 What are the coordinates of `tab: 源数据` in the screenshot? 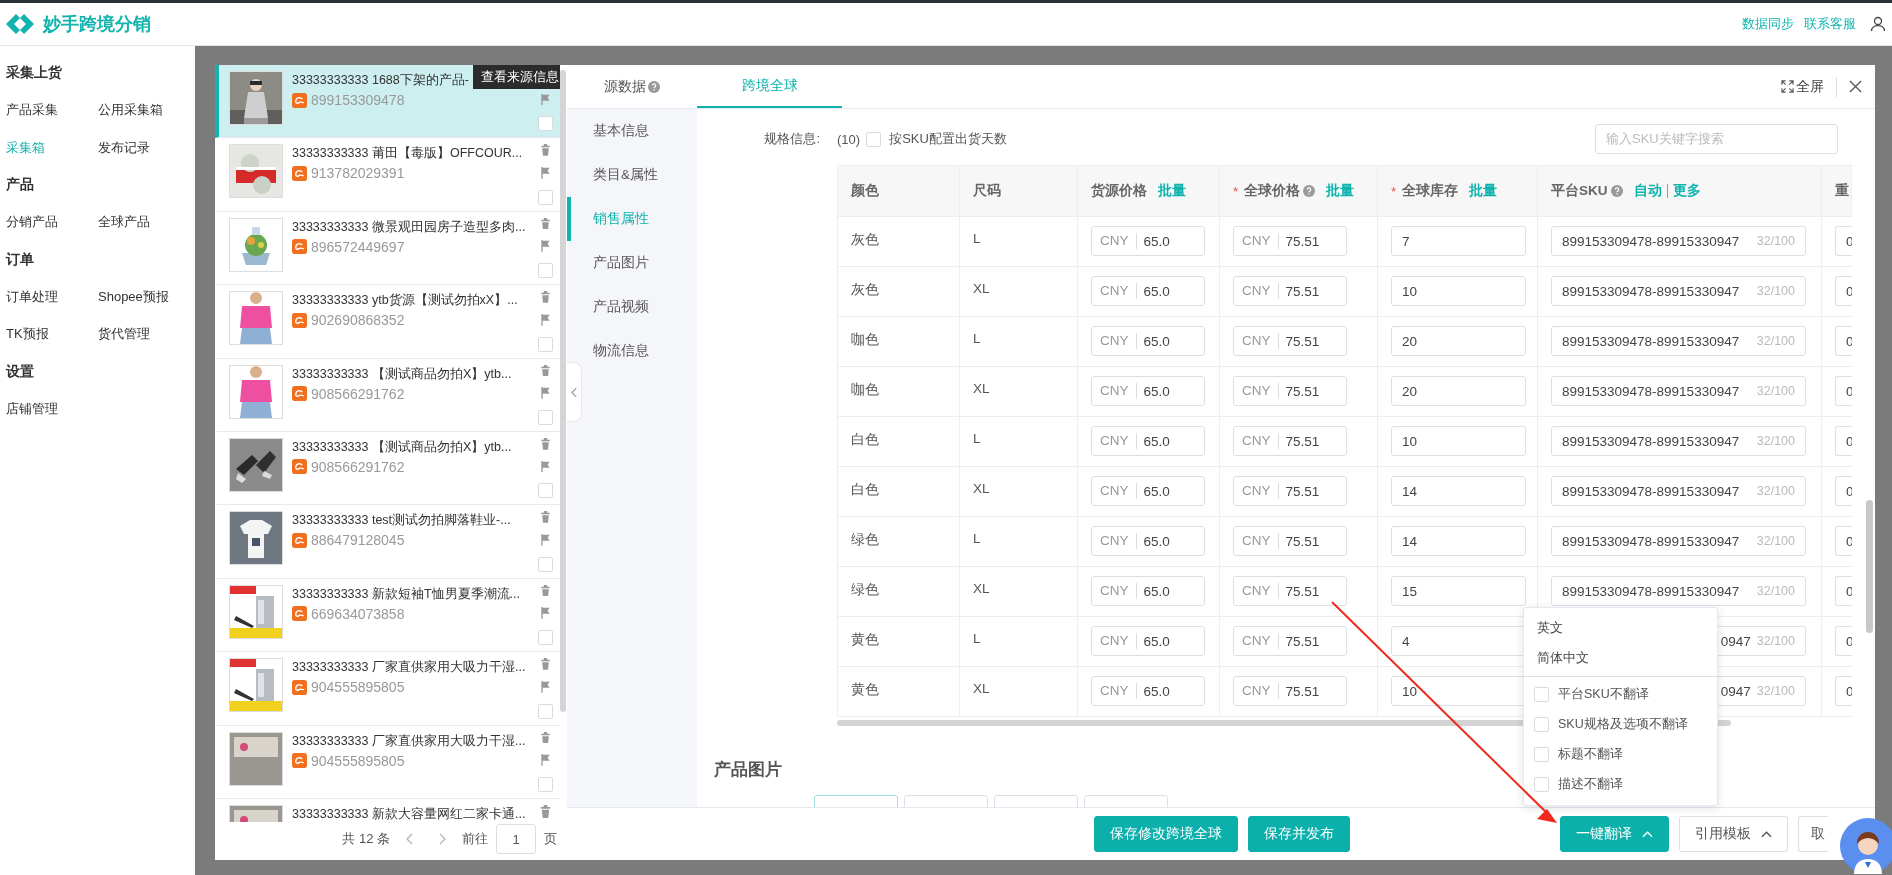 It's located at (632, 86).